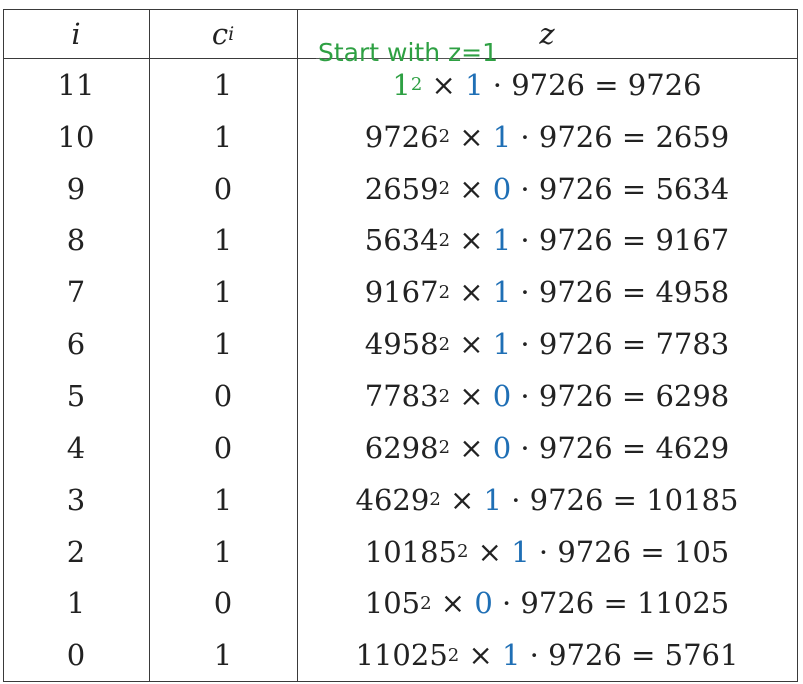 The width and height of the screenshot is (803, 684). Describe the element at coordinates (392, 499) in the screenshot. I see `z-base: 4629` at that location.